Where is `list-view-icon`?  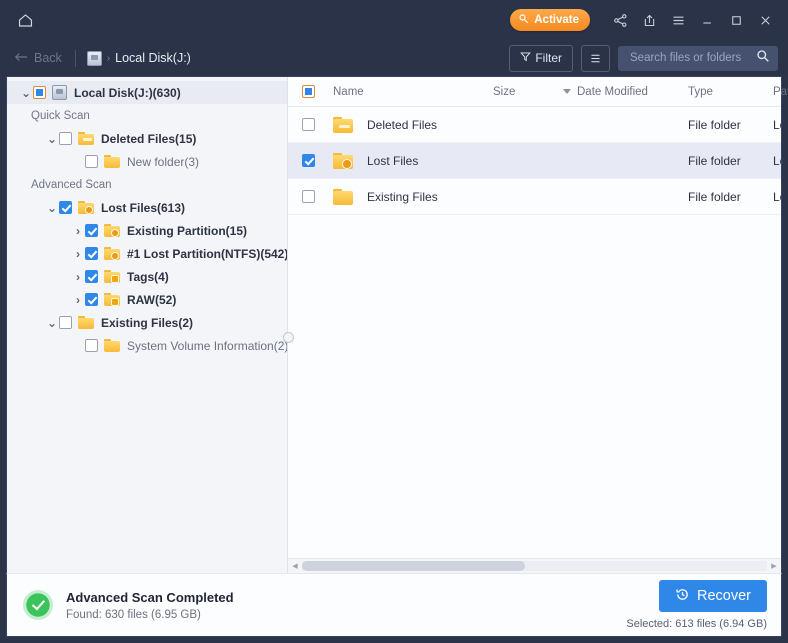
list-view-icon is located at coordinates (595, 58).